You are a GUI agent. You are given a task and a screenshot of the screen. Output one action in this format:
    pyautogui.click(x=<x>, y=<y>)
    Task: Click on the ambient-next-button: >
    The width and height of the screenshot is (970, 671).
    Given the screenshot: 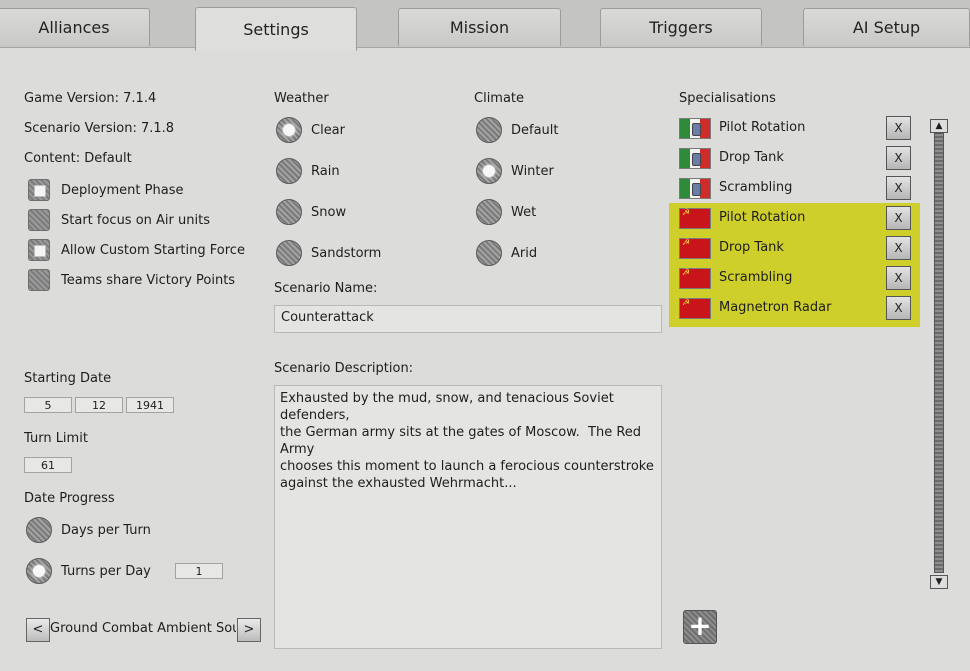 What is the action you would take?
    pyautogui.click(x=249, y=630)
    